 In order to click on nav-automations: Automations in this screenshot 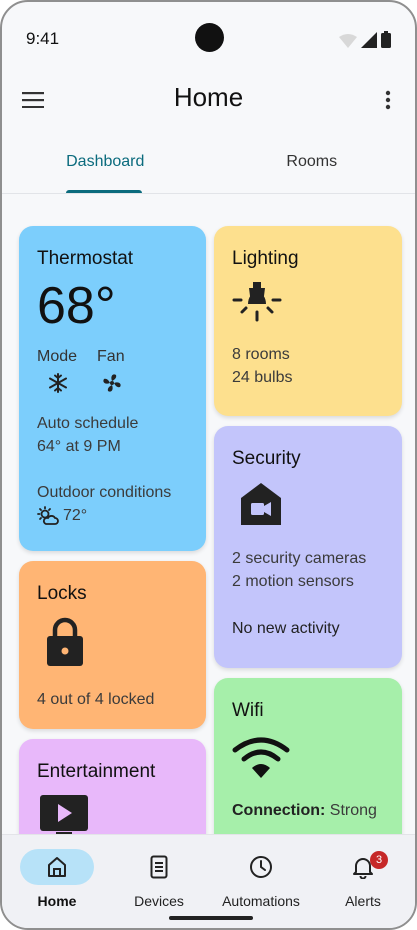, I will do `click(261, 879)`.